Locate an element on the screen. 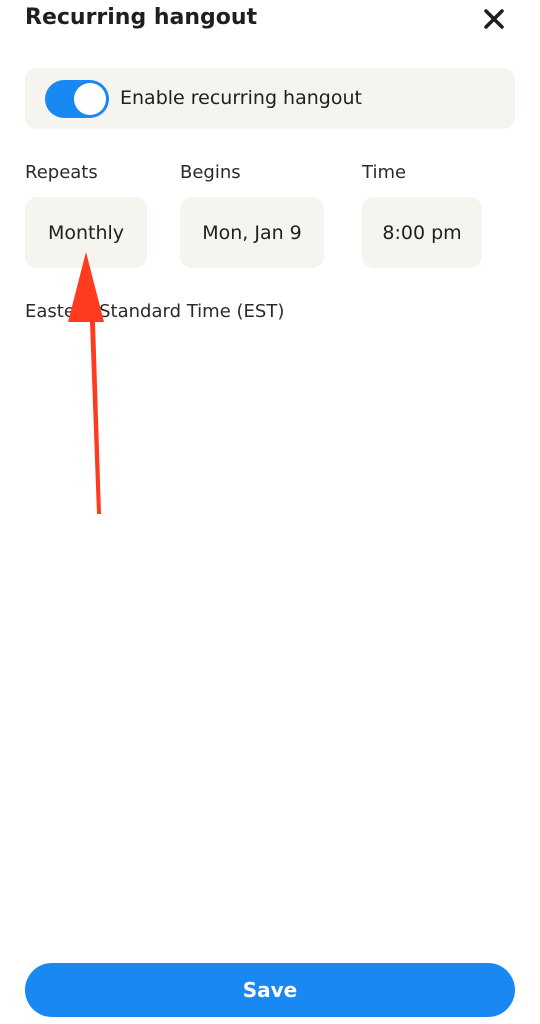 This screenshot has width=540, height=1024. save-label: Save is located at coordinates (270, 990).